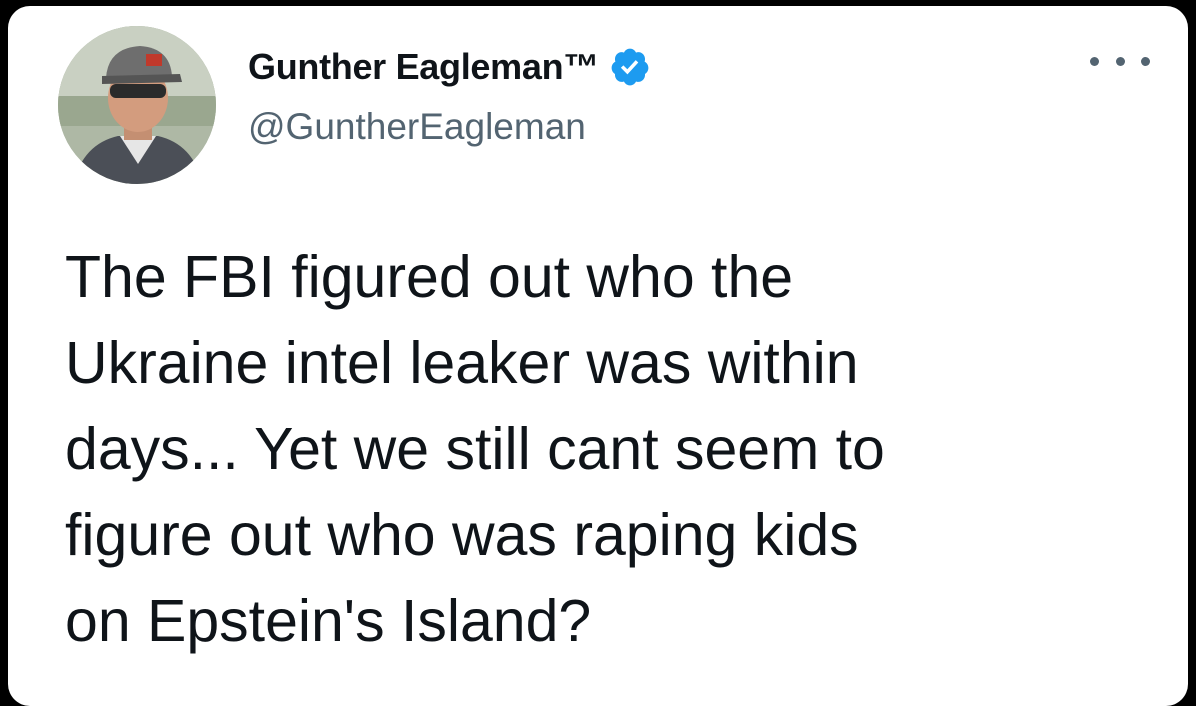  I want to click on verified-badge-icon, so click(630, 67).